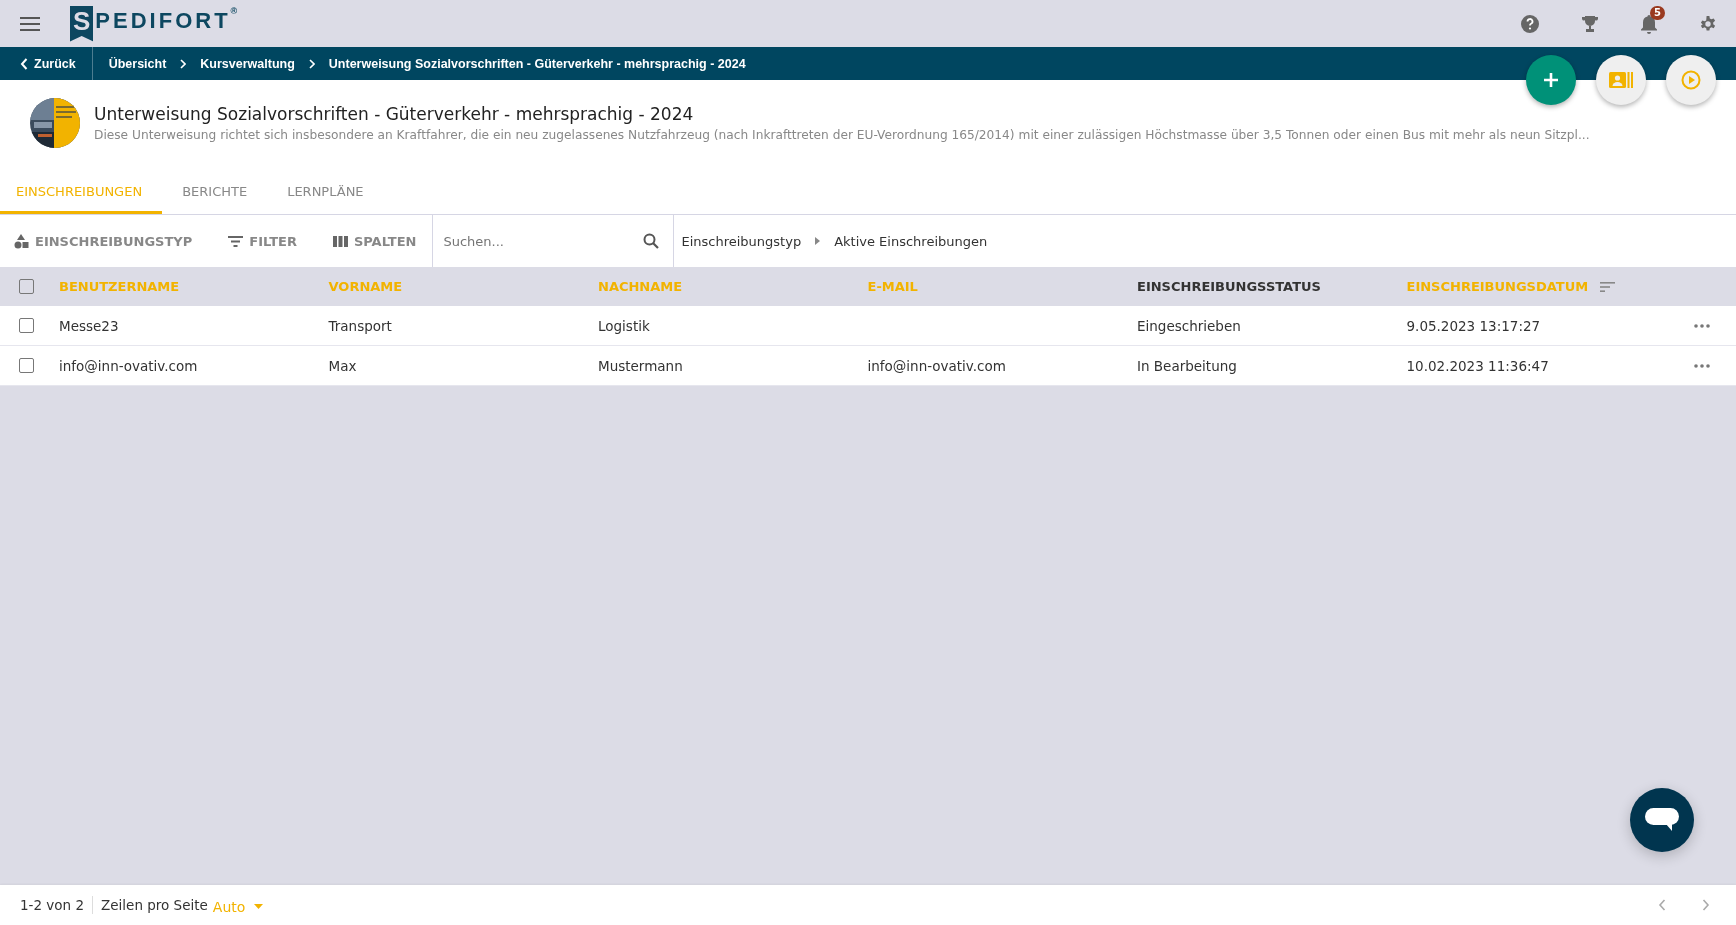 Image resolution: width=1736 pixels, height=925 pixels. Describe the element at coordinates (1657, 12) in the screenshot. I see `notification-badge: 5` at that location.